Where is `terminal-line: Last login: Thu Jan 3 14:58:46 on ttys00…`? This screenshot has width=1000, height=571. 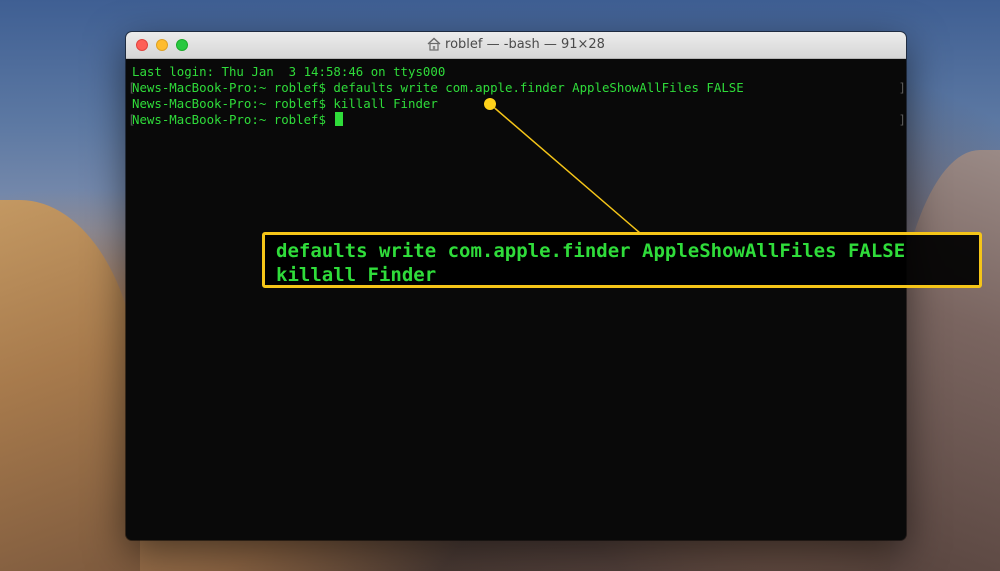 terminal-line: Last login: Thu Jan 3 14:58:46 on ttys00… is located at coordinates (519, 72).